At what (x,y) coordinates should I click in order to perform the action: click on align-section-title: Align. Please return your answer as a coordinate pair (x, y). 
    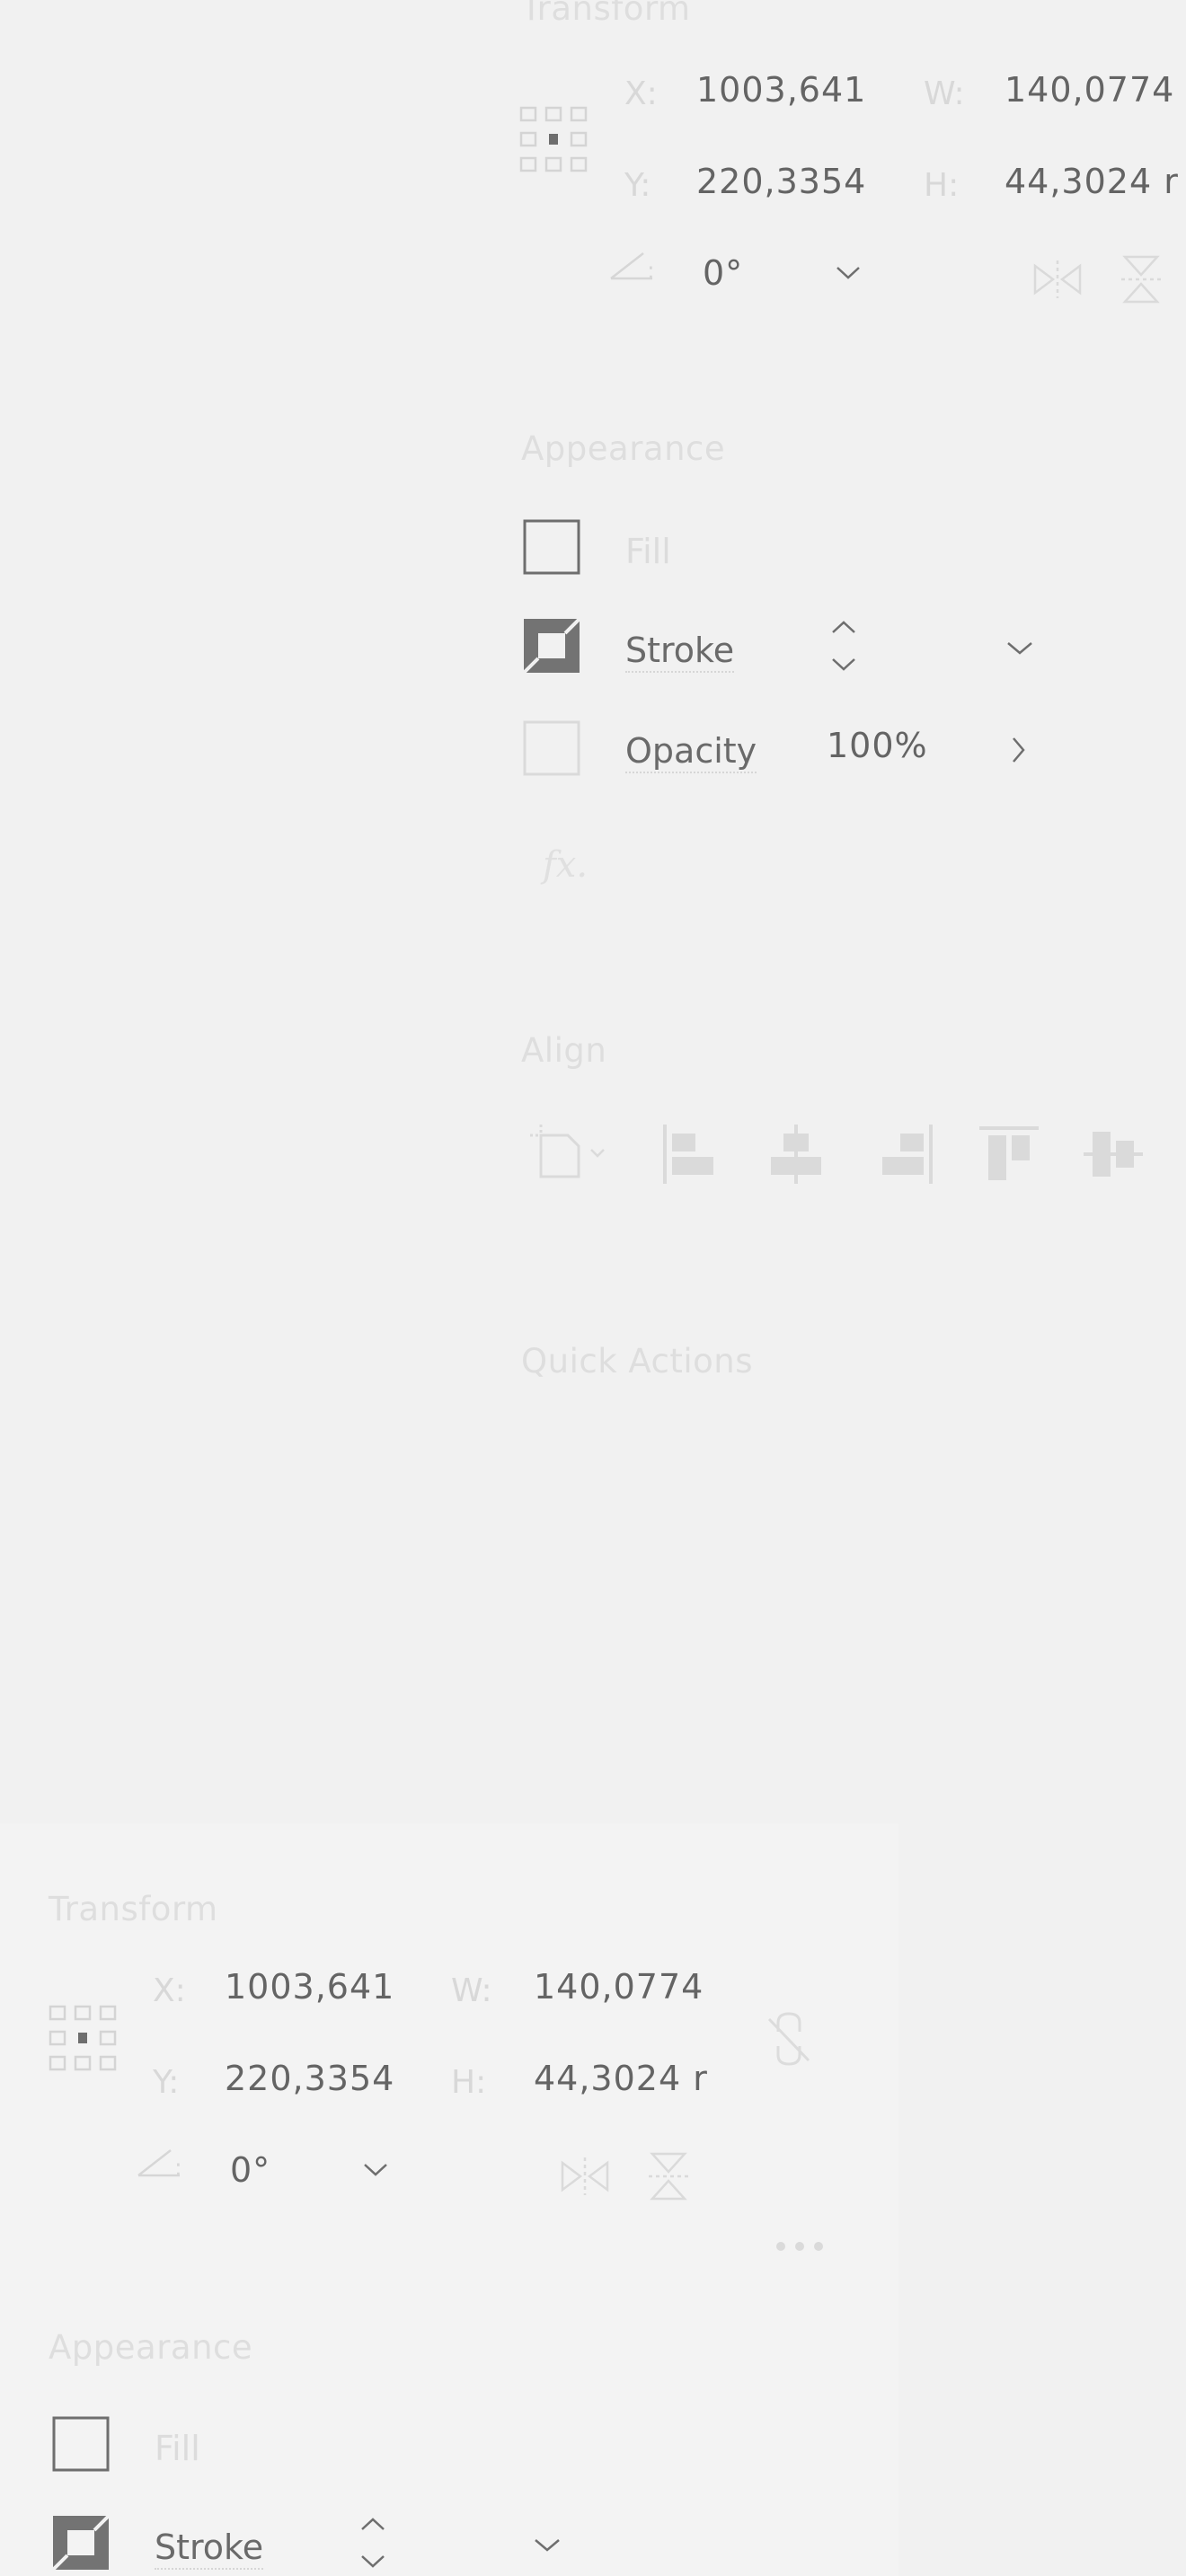
    Looking at the image, I should click on (564, 1050).